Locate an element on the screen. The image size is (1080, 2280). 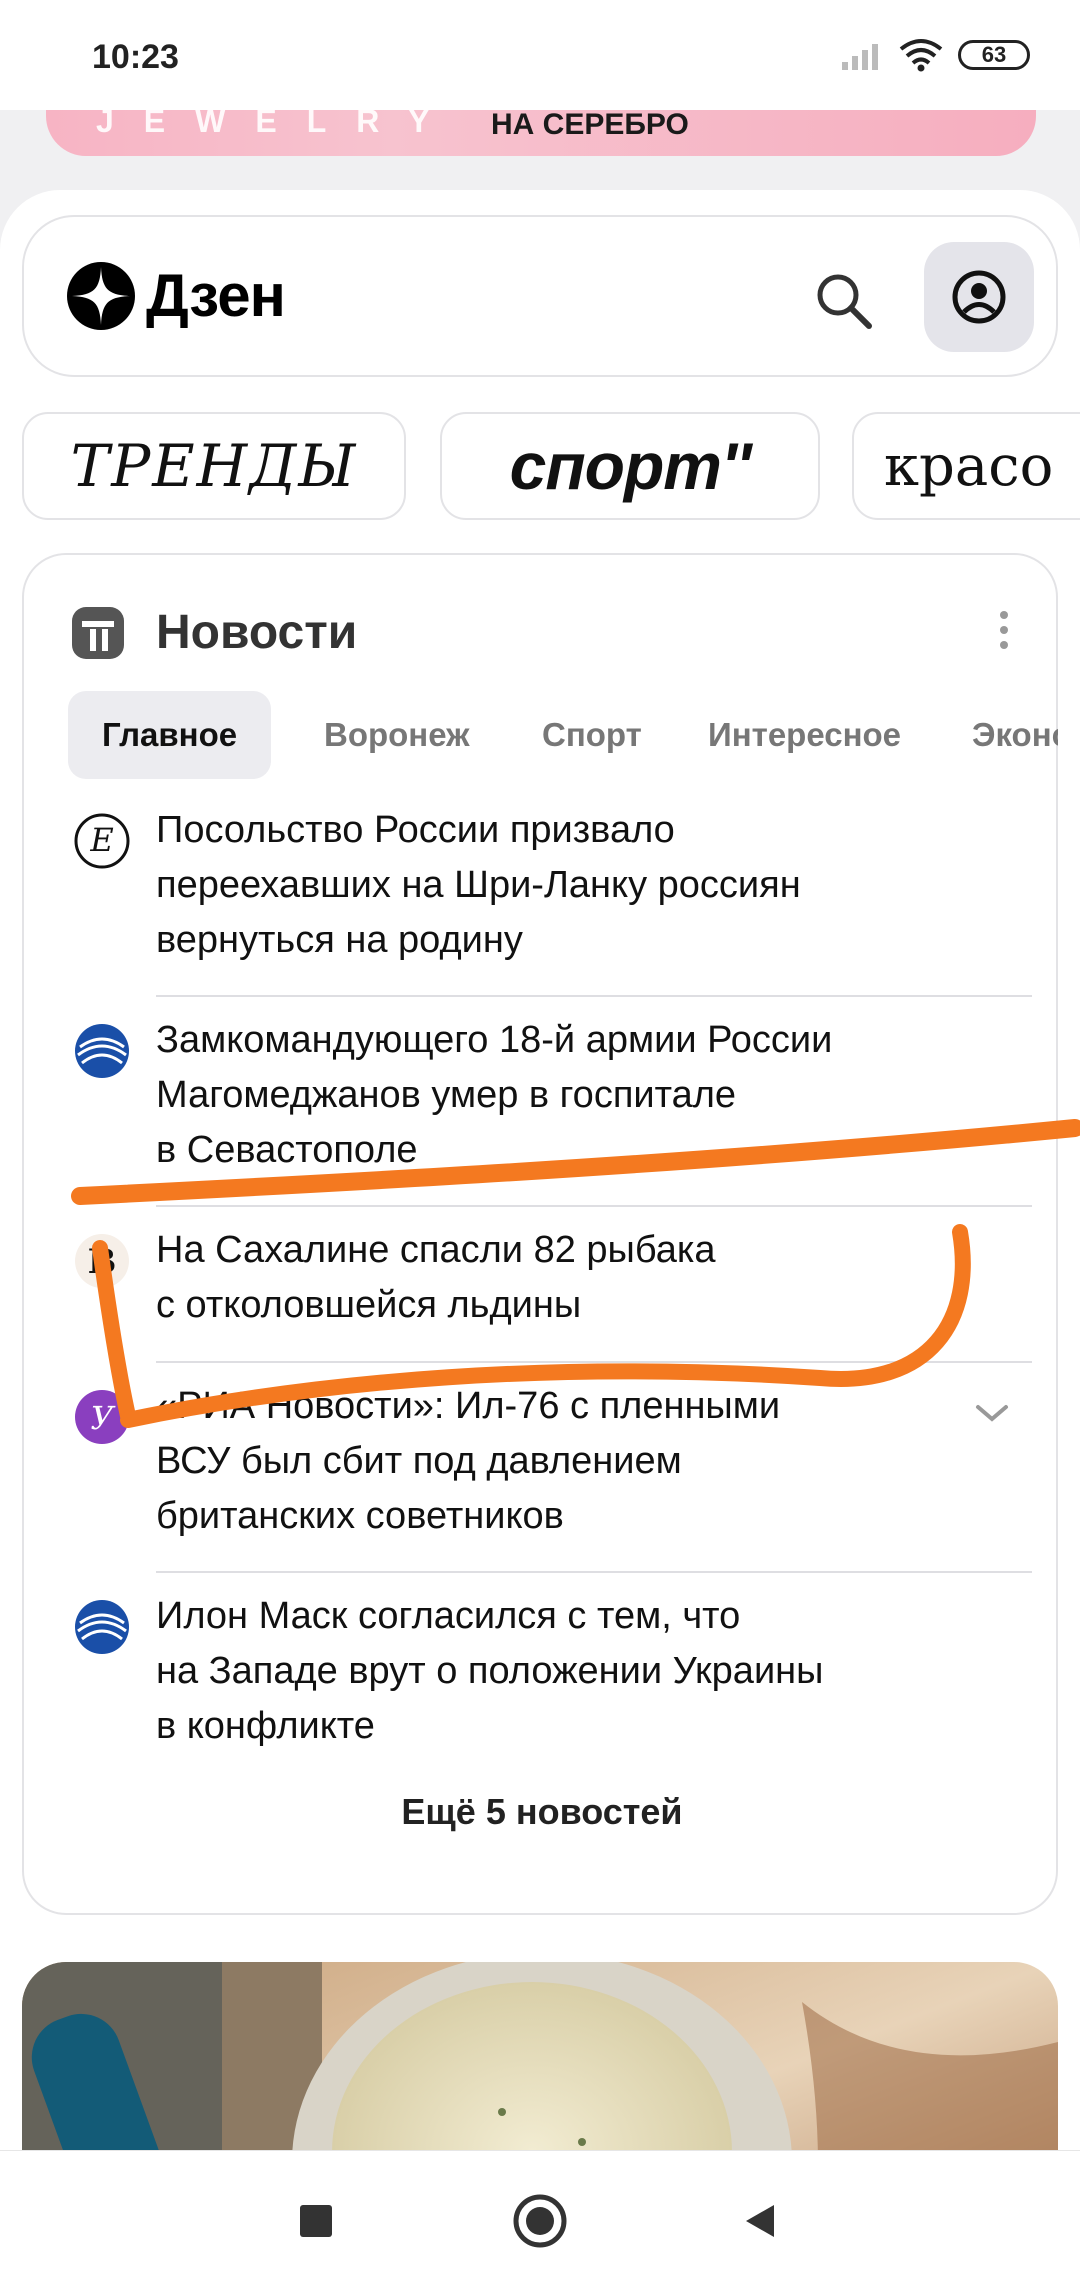
system-nav-bar is located at coordinates (540, 2215).